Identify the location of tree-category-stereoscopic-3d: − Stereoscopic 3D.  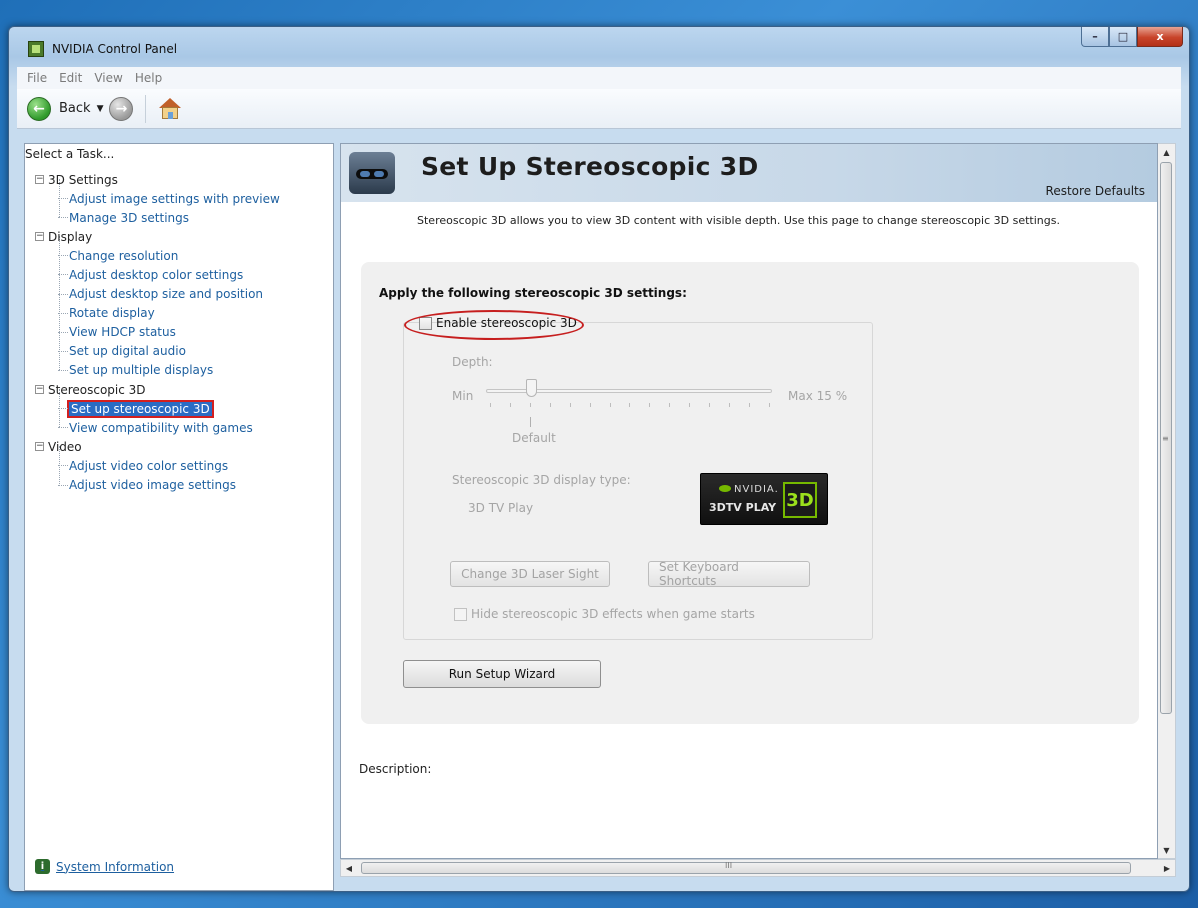
(183, 389).